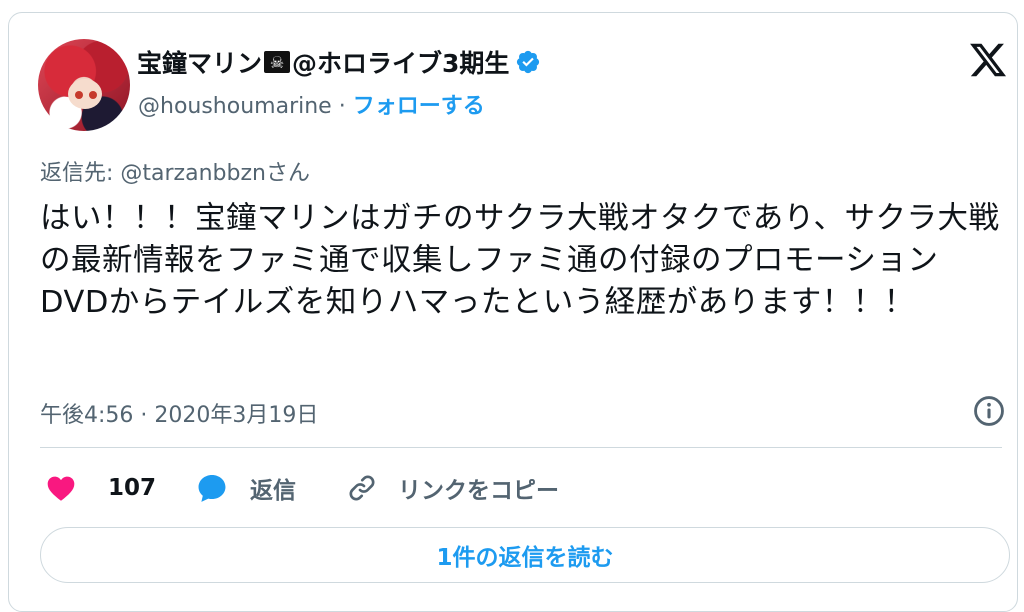  I want to click on author-handle: @houshoumarine, so click(235, 106).